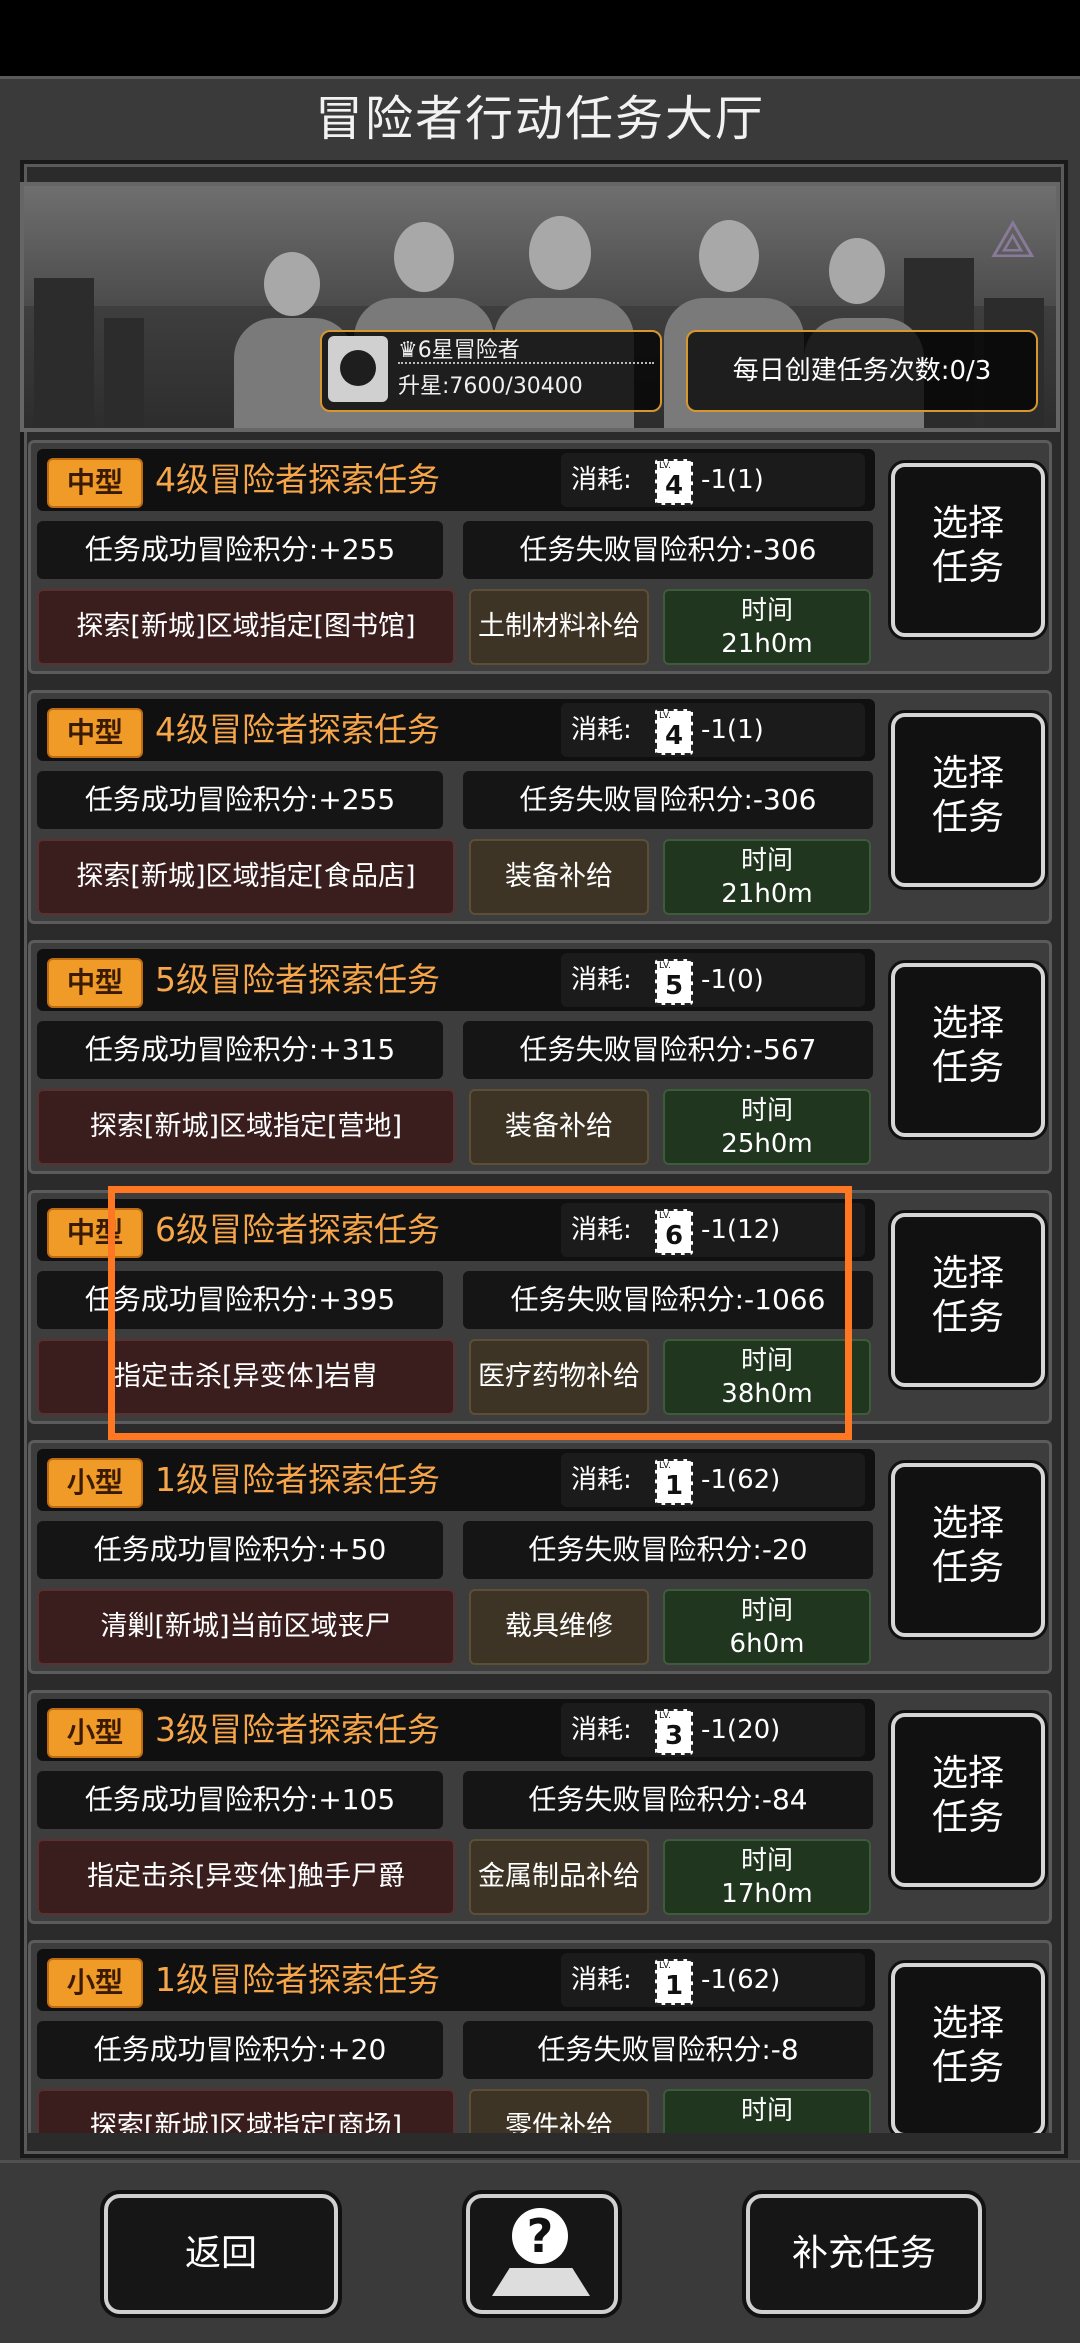 Image resolution: width=1080 pixels, height=2343 pixels. What do you see at coordinates (864, 2254) in the screenshot?
I see `replenish-tasks-button: 补充任务` at bounding box center [864, 2254].